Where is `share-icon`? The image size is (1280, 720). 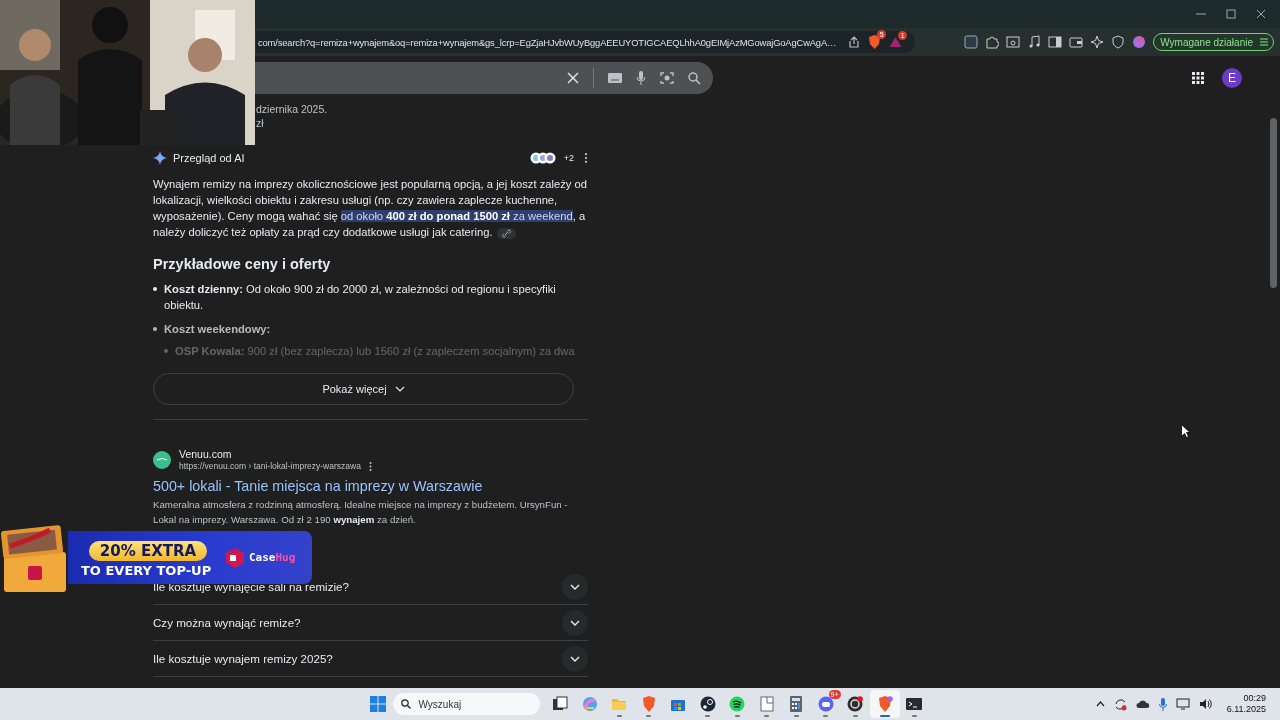
share-icon is located at coordinates (854, 42).